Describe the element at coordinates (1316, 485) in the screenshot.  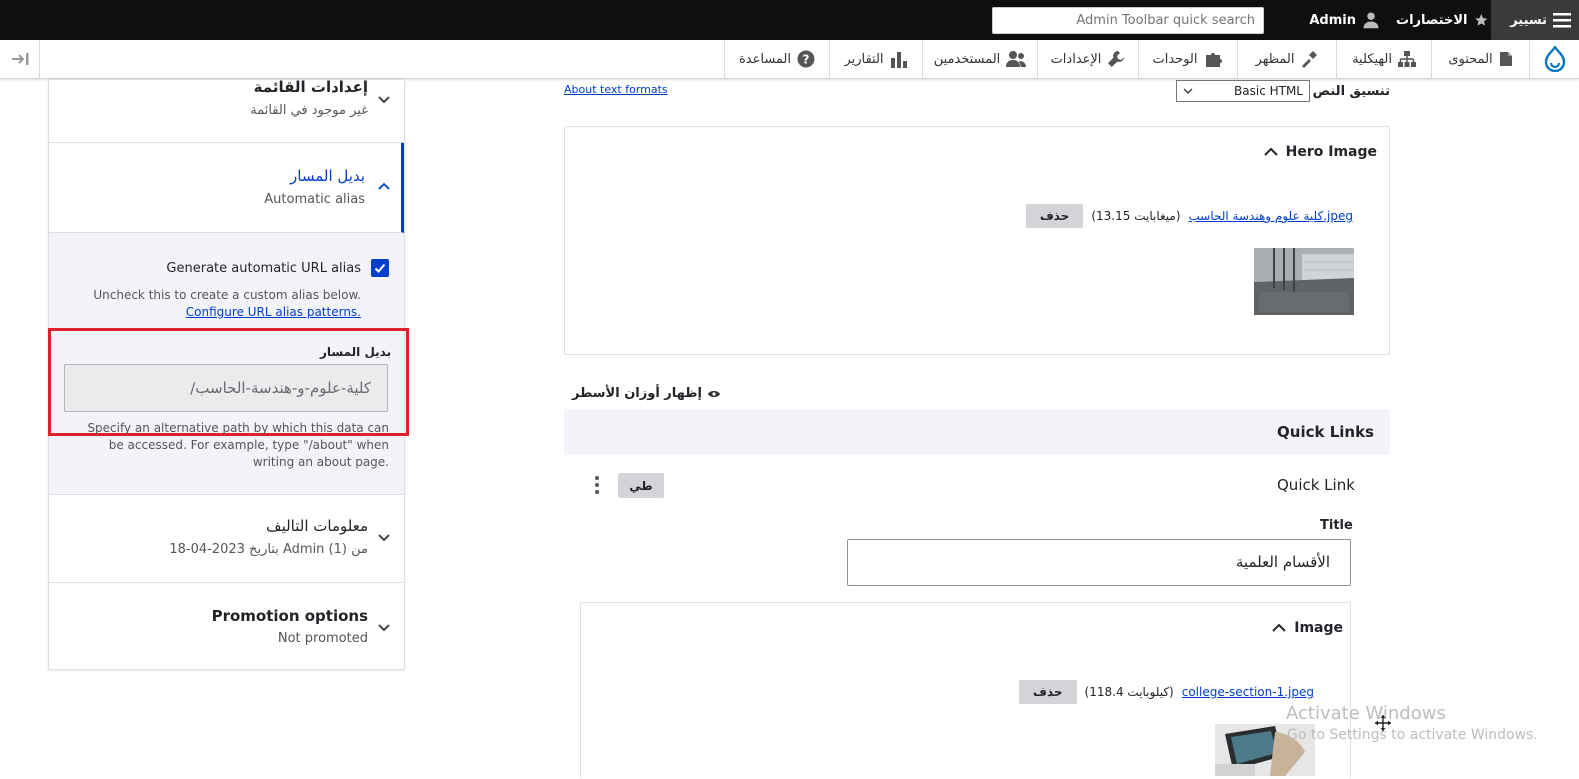
I see `quick-link-item-label: Quick Link` at that location.